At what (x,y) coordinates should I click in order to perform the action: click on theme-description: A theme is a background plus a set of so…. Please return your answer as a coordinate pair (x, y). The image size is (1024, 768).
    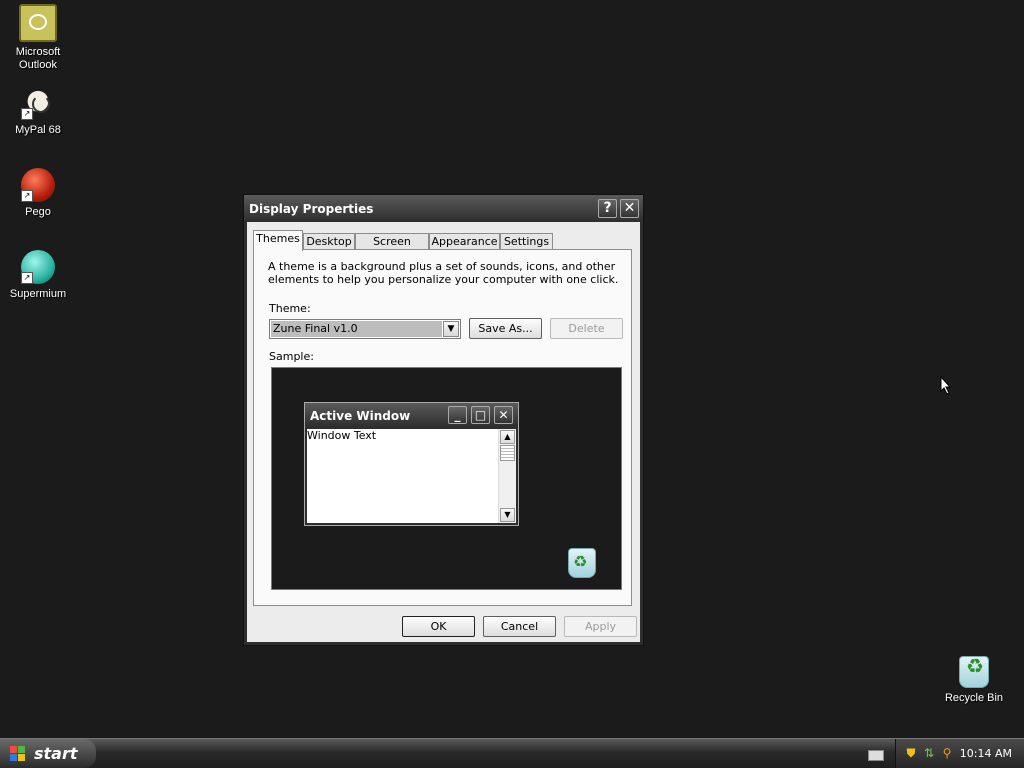
    Looking at the image, I should click on (443, 273).